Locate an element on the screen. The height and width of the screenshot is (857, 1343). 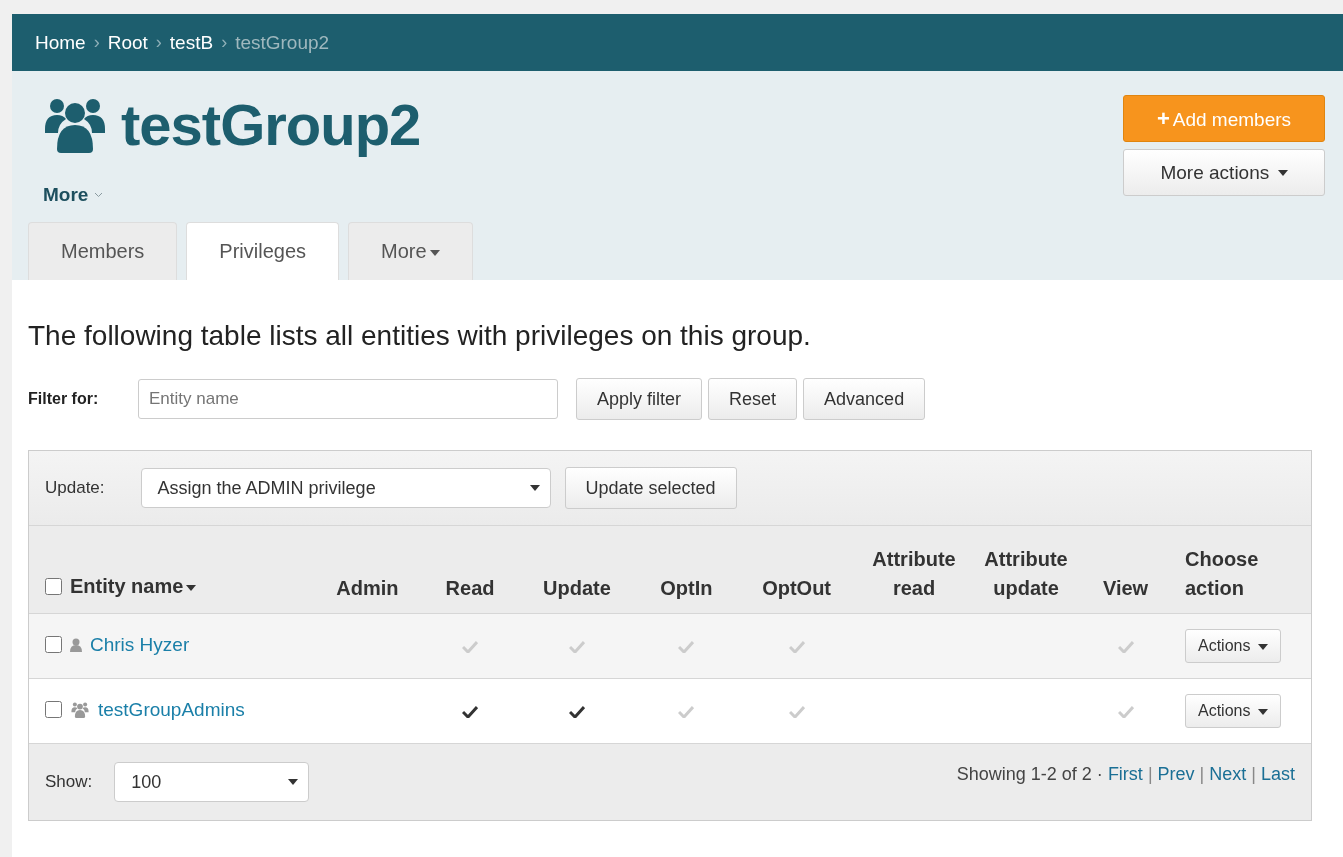
column-header: OptIn is located at coordinates (686, 588).